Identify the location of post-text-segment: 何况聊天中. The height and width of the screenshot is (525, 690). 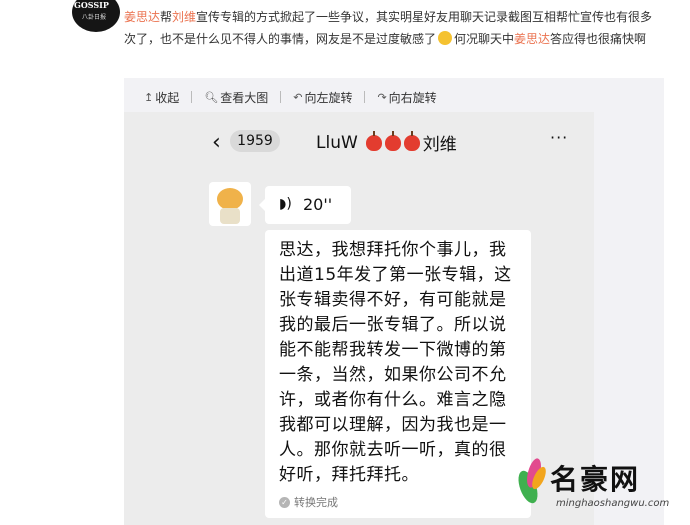
(484, 39).